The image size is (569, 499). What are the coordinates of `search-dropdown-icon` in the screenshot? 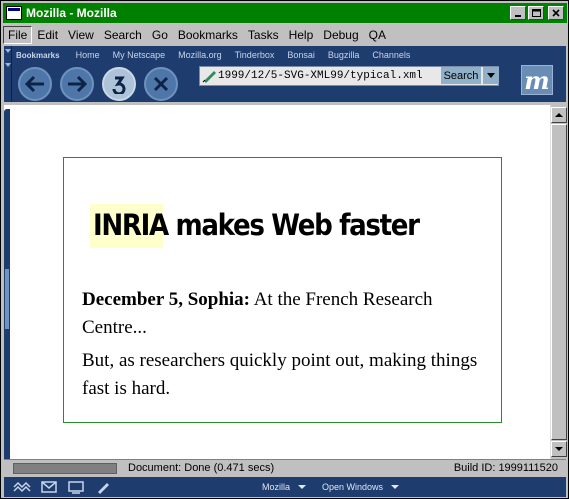 It's located at (491, 75).